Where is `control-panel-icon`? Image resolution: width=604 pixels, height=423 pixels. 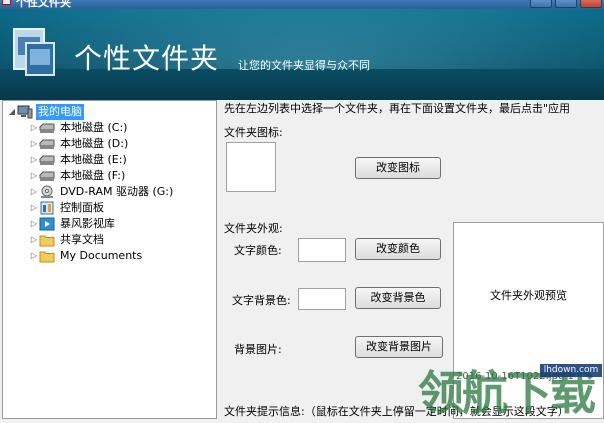
control-panel-icon is located at coordinates (47, 208).